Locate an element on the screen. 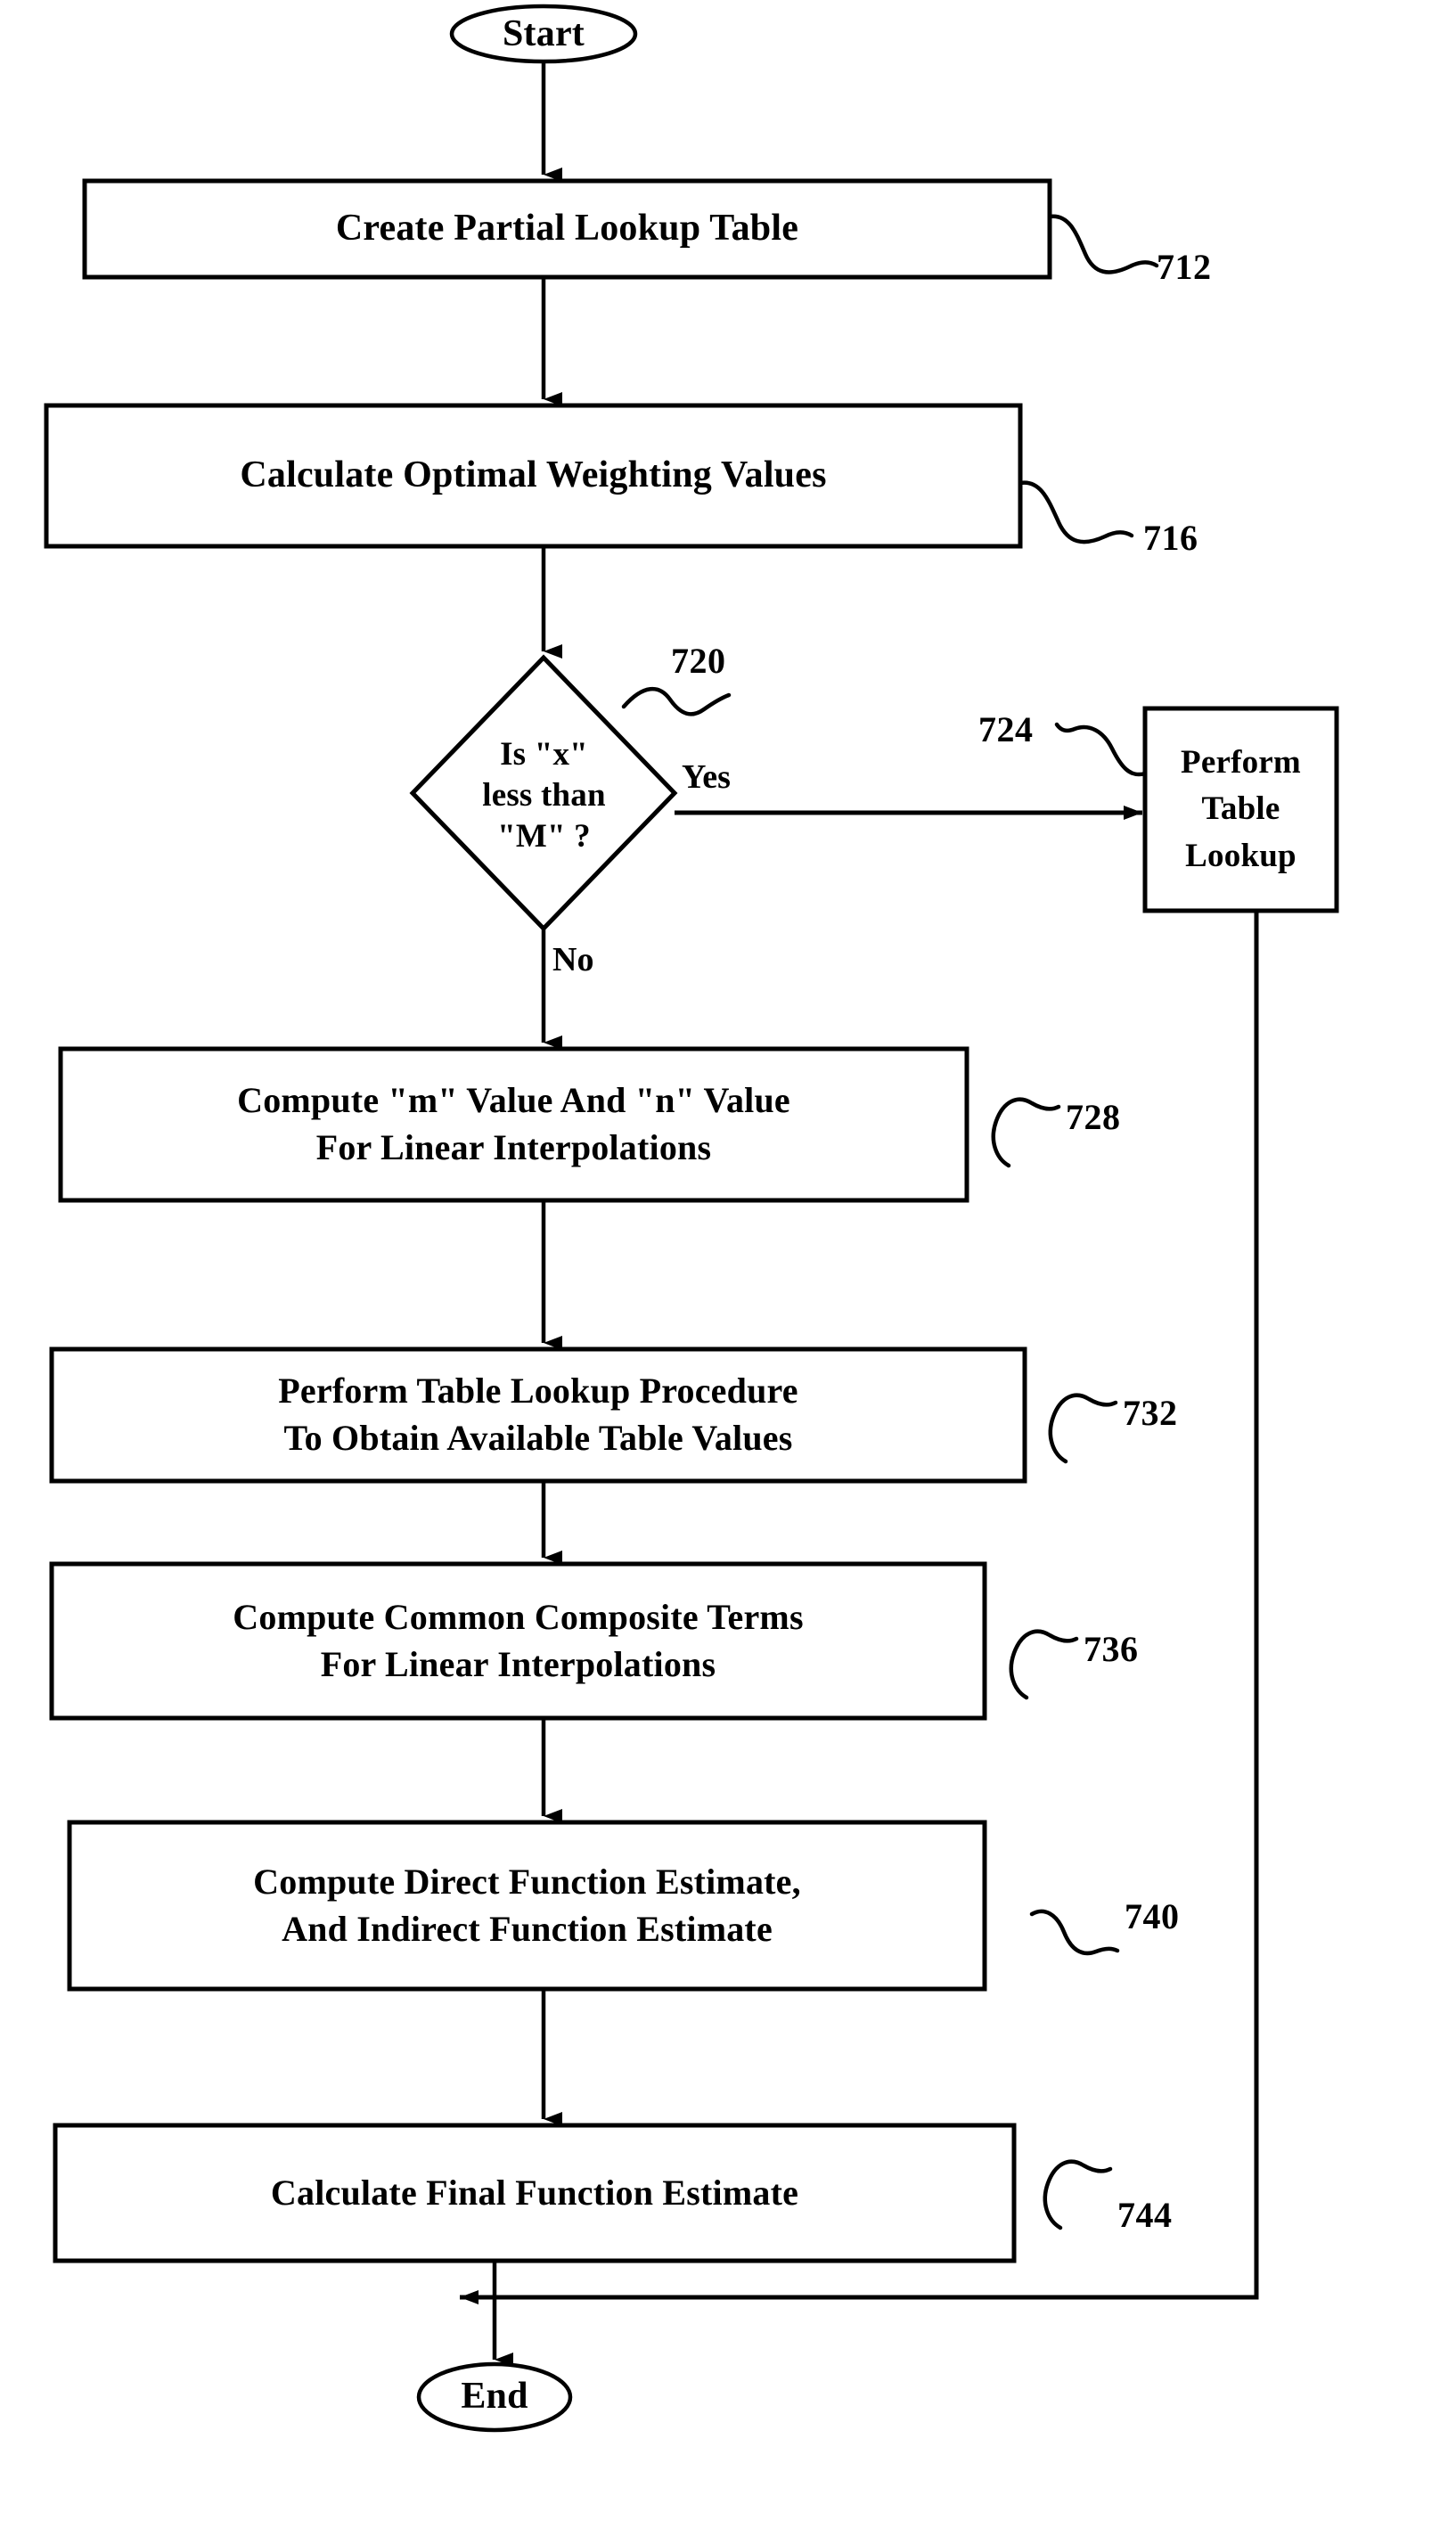 The height and width of the screenshot is (2537, 1456). branch-label-yes: Yes is located at coordinates (707, 777).